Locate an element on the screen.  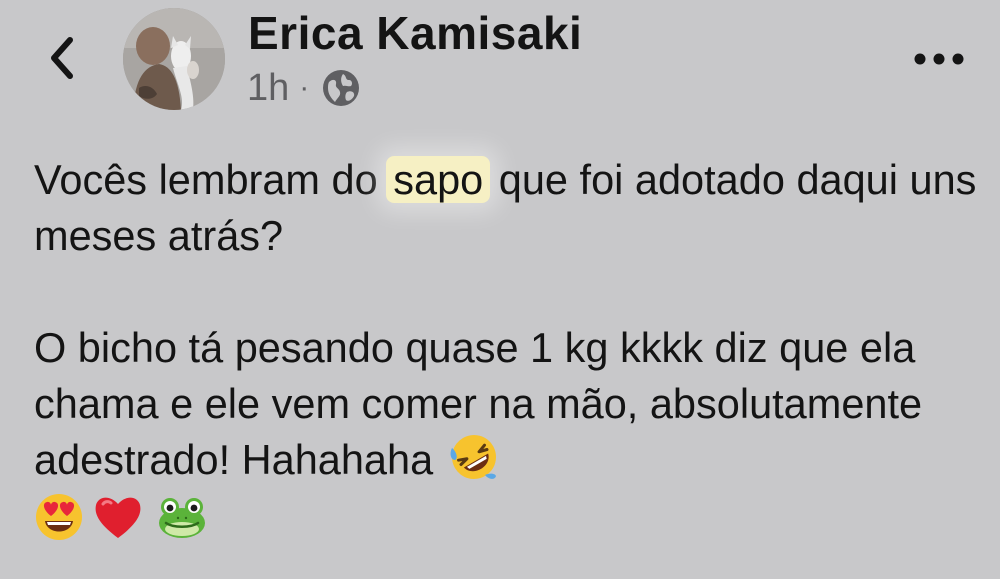
more-options-button is located at coordinates (939, 59).